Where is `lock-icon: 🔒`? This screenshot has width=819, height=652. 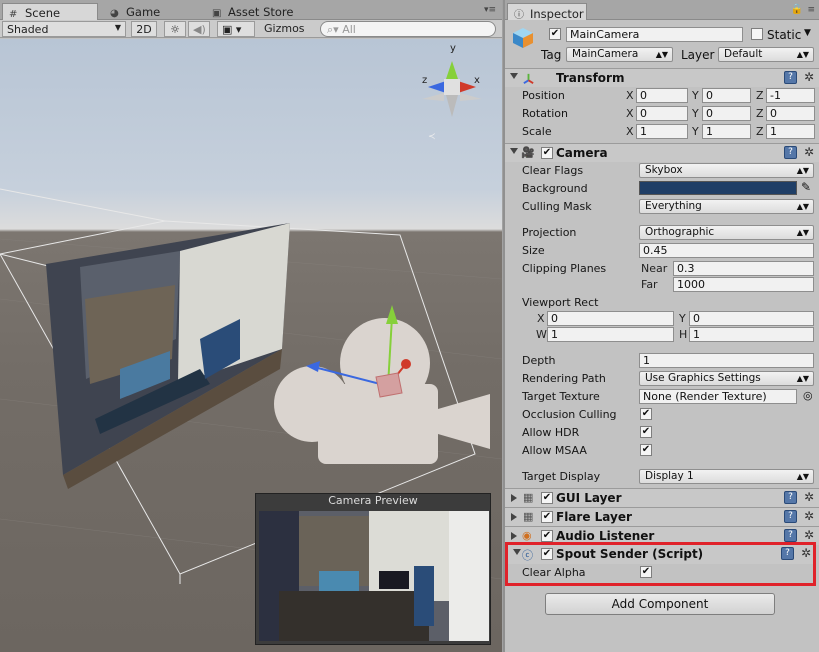 lock-icon: 🔒 is located at coordinates (797, 9).